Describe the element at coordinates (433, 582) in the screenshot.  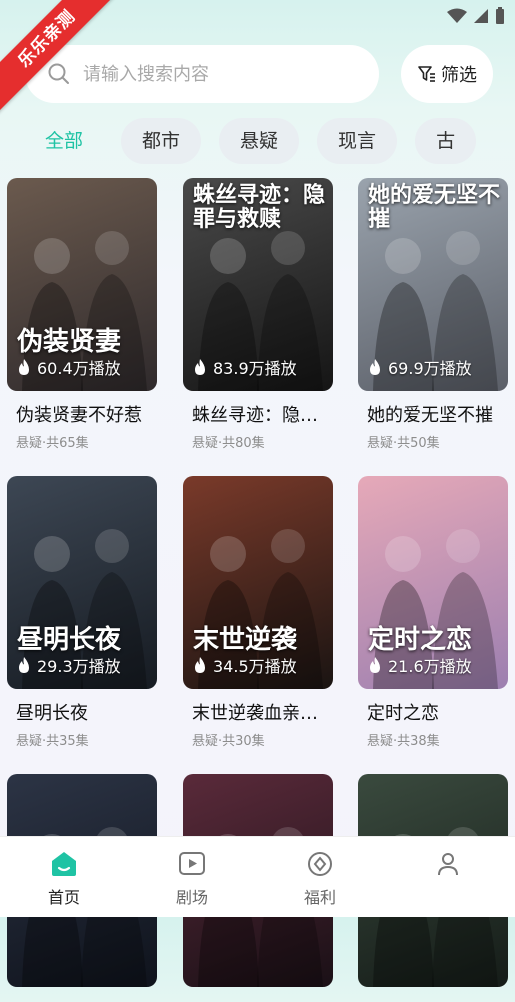
I see `drama-poster: 定时之恋 21.6万播放` at that location.